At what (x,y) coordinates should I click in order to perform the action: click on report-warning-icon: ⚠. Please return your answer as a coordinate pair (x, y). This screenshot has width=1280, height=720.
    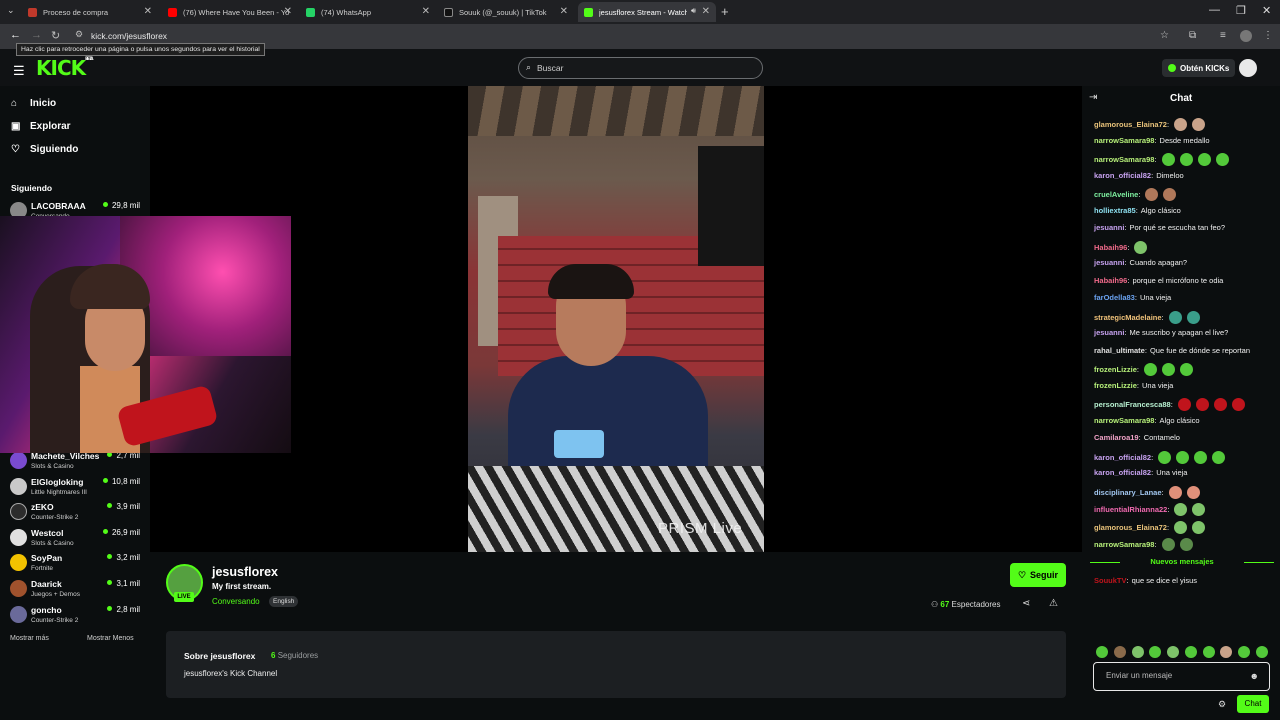
    Looking at the image, I should click on (1053, 603).